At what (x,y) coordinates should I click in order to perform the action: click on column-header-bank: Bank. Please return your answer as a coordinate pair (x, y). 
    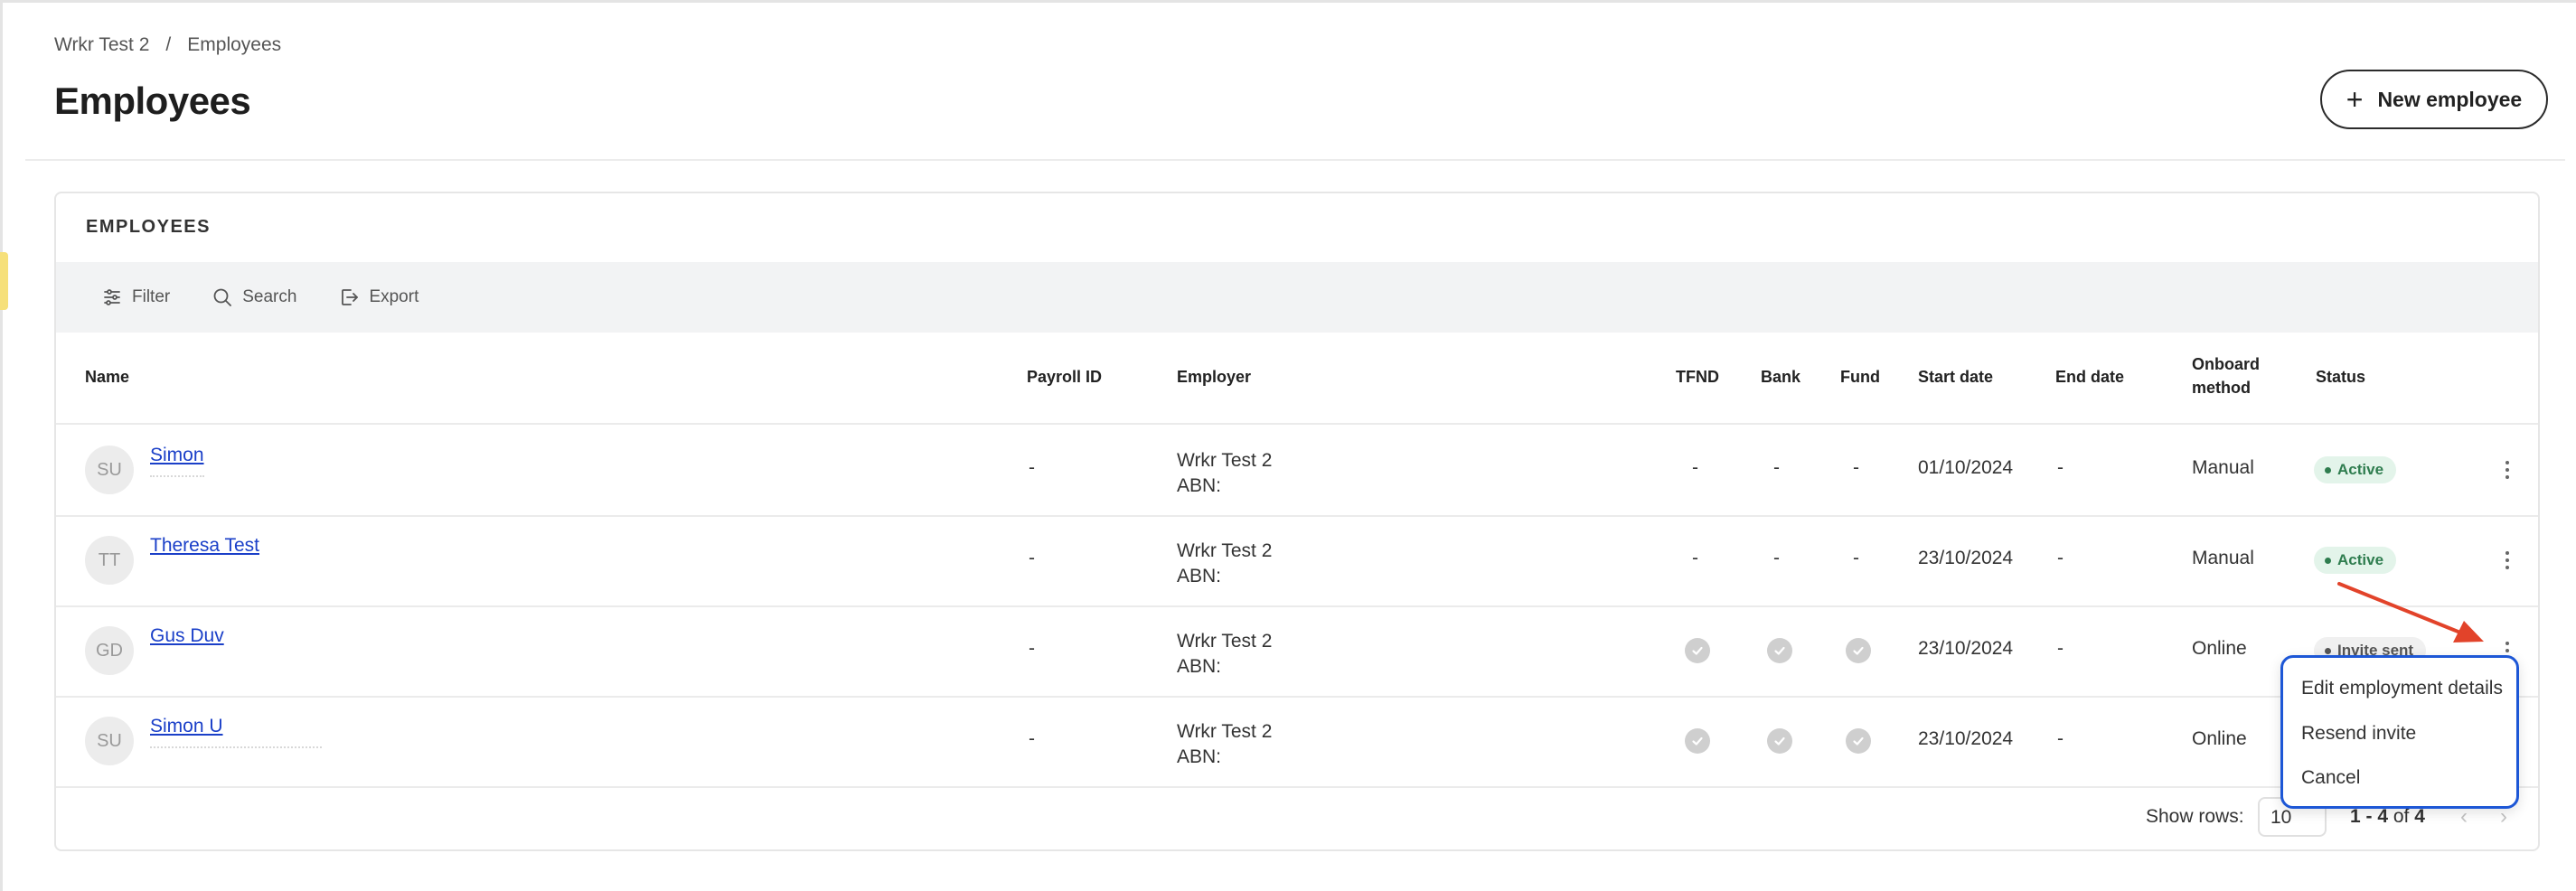
    Looking at the image, I should click on (1781, 377).